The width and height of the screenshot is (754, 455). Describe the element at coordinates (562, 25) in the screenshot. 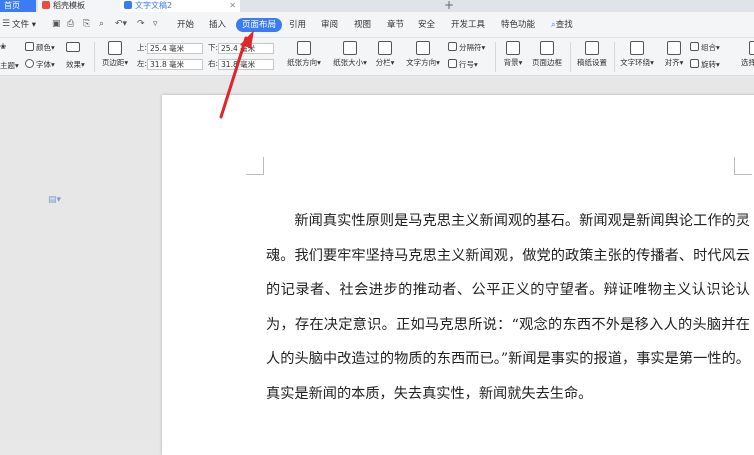

I see `search-button: ⌕查找` at that location.